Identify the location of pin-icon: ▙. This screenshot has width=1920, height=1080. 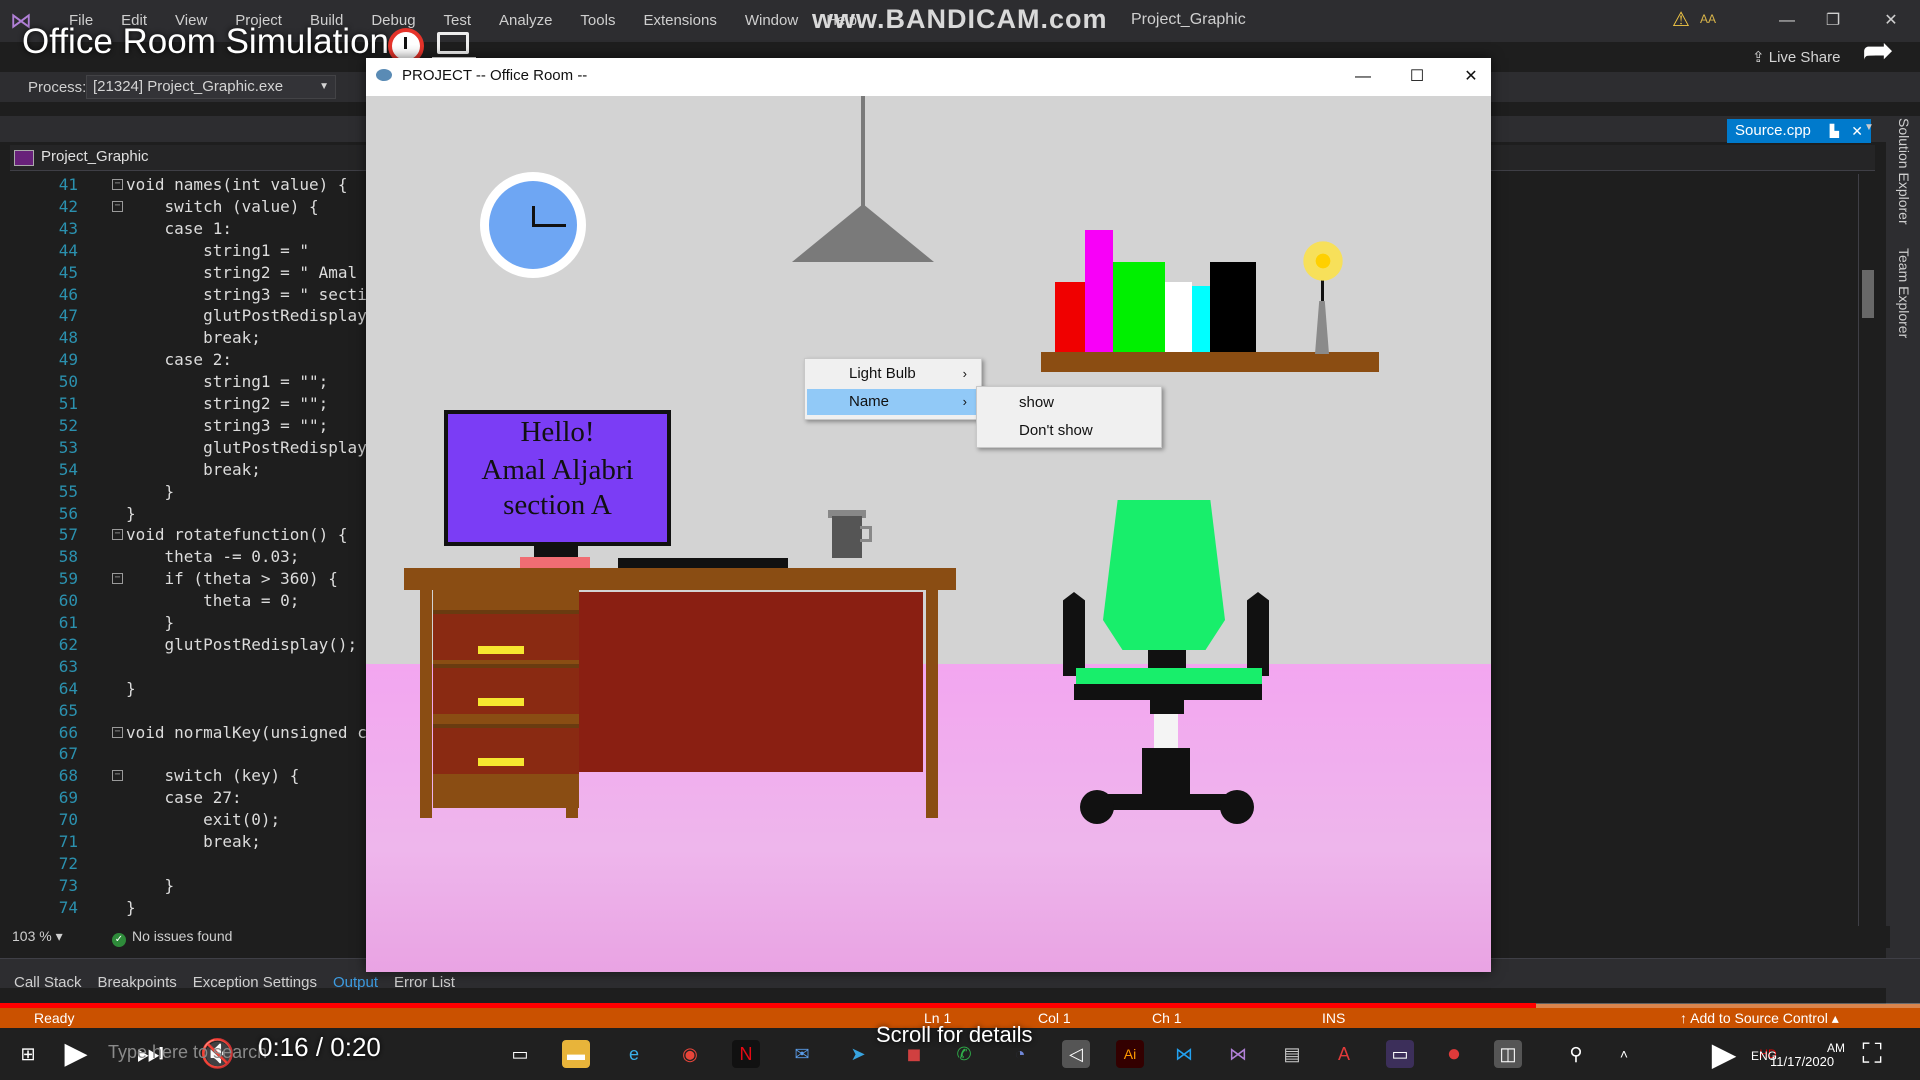
(1834, 131).